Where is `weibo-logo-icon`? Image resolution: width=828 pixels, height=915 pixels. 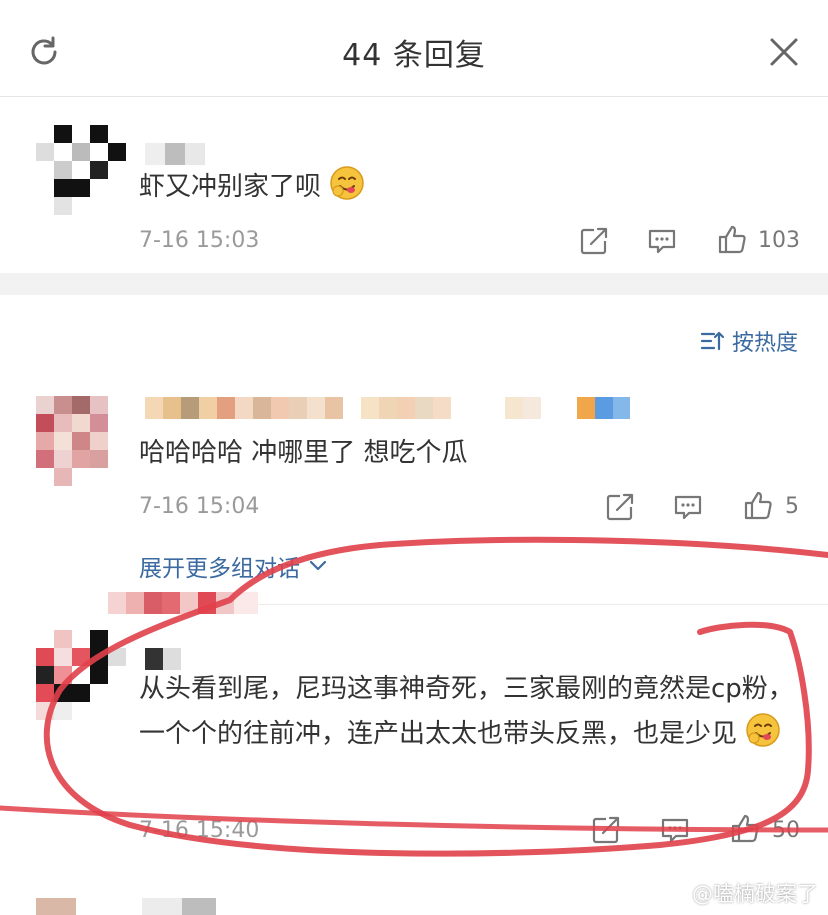
weibo-logo-icon is located at coordinates (674, 893).